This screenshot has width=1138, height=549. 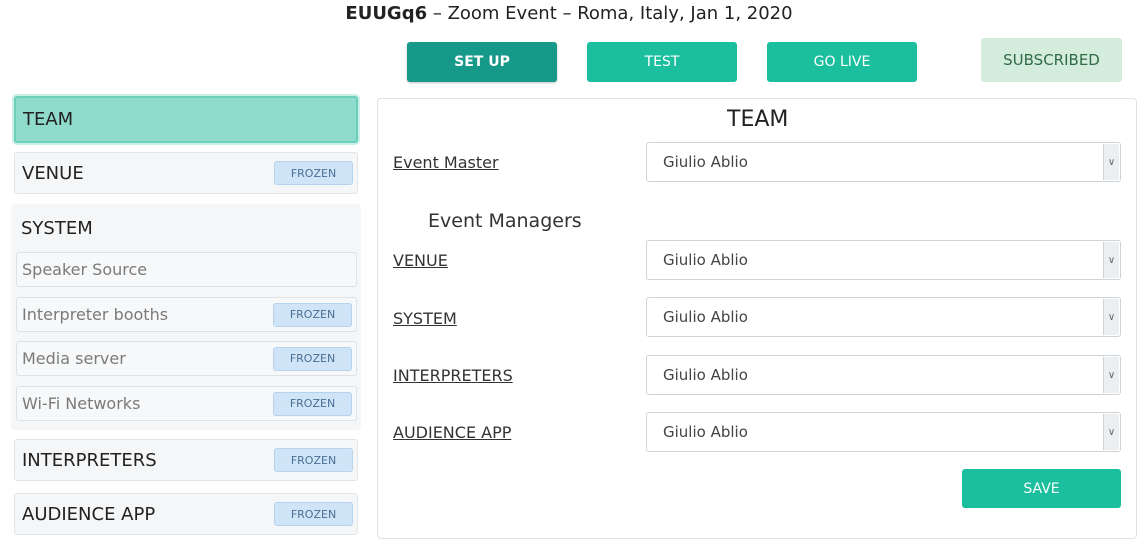 What do you see at coordinates (883, 432) in the screenshot?
I see `audience-app-manager-select: Giulio Ablio ∨` at bounding box center [883, 432].